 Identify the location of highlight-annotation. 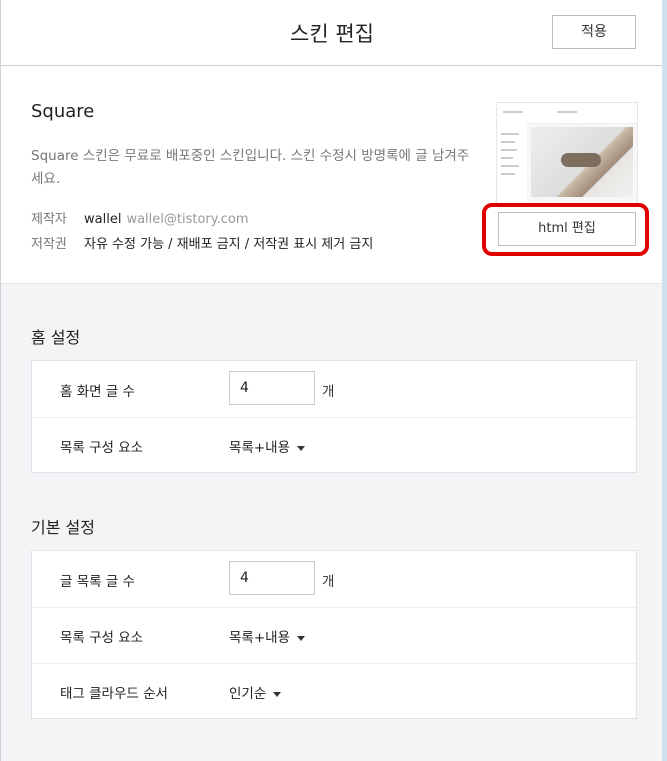
(565, 229).